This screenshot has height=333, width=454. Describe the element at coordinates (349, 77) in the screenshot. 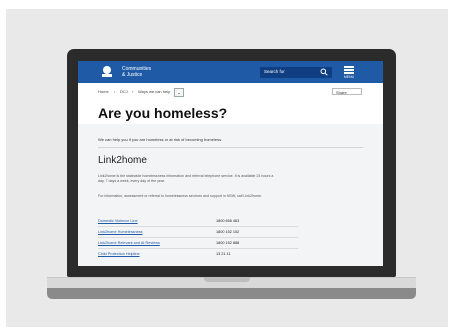

I see `menu-label: MENU` at that location.